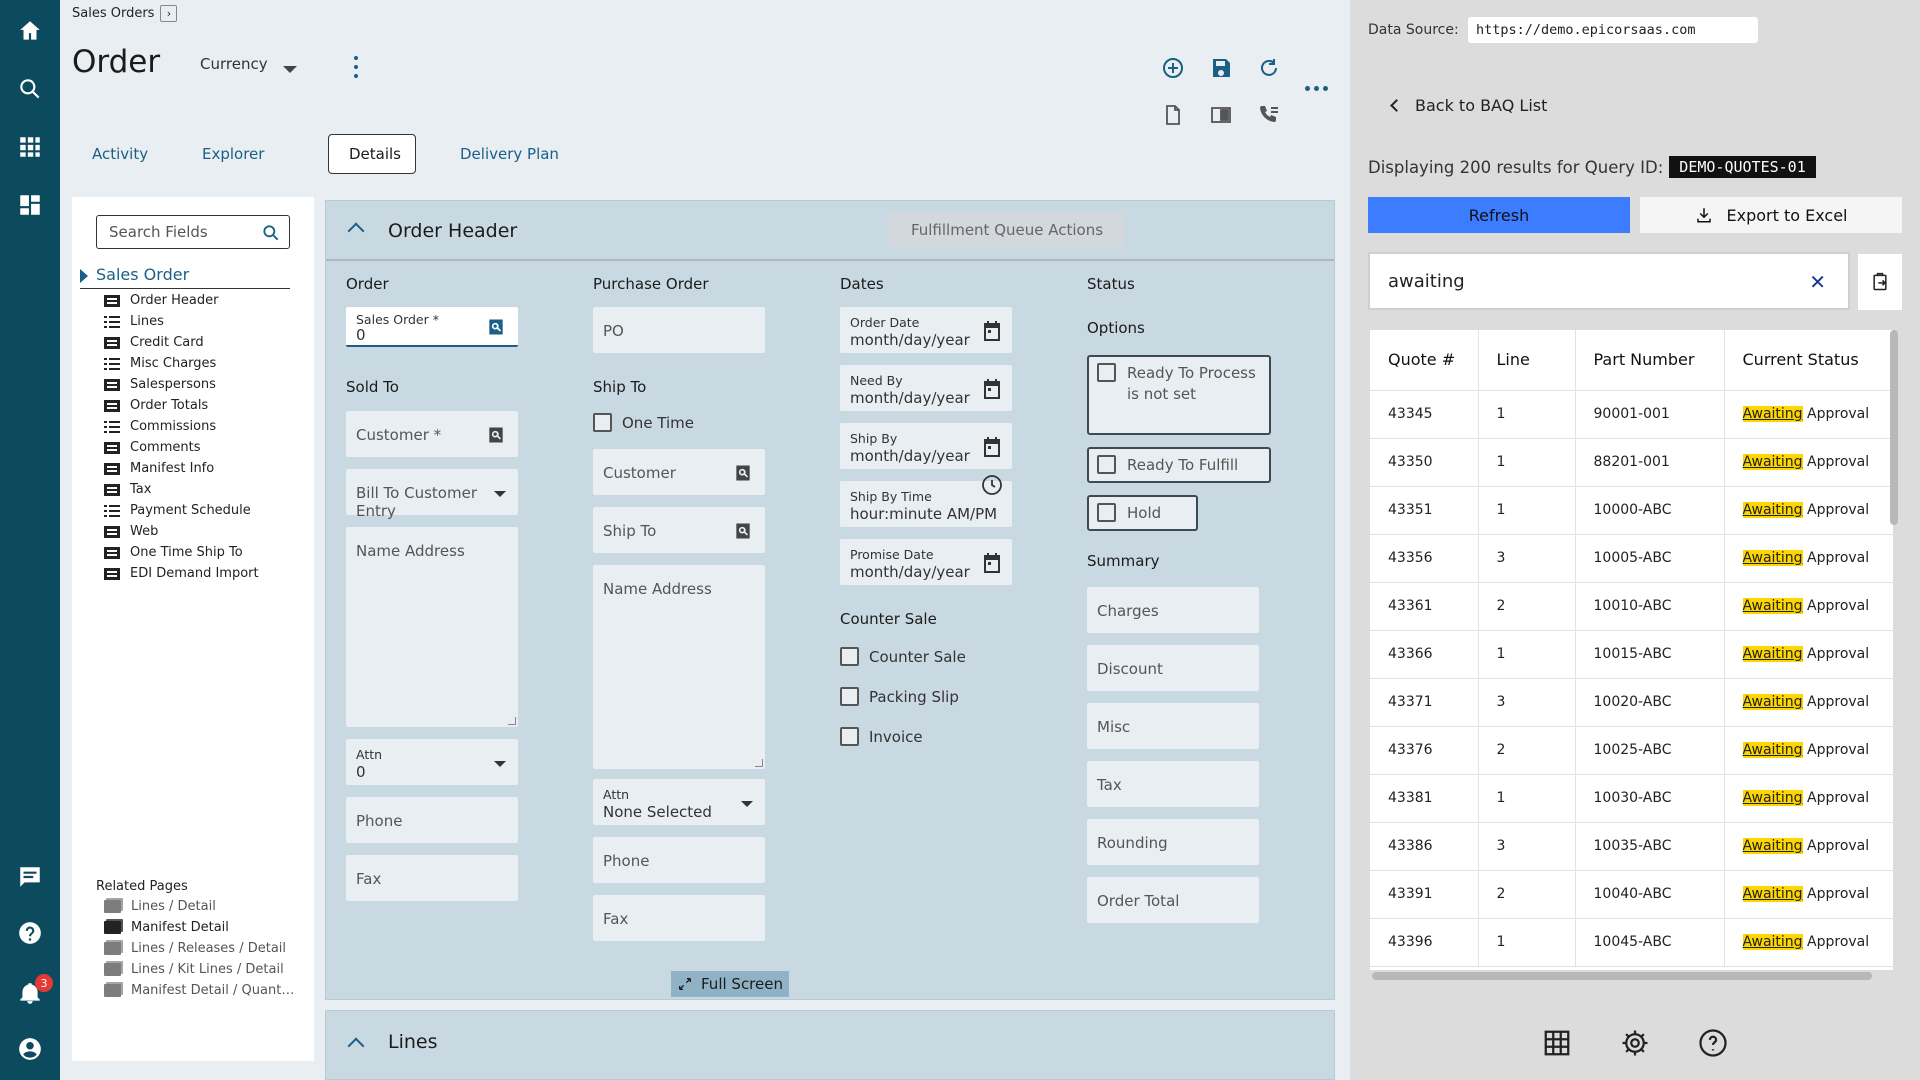 This screenshot has height=1080, width=1920. What do you see at coordinates (30, 877) in the screenshot?
I see `chat-icon` at bounding box center [30, 877].